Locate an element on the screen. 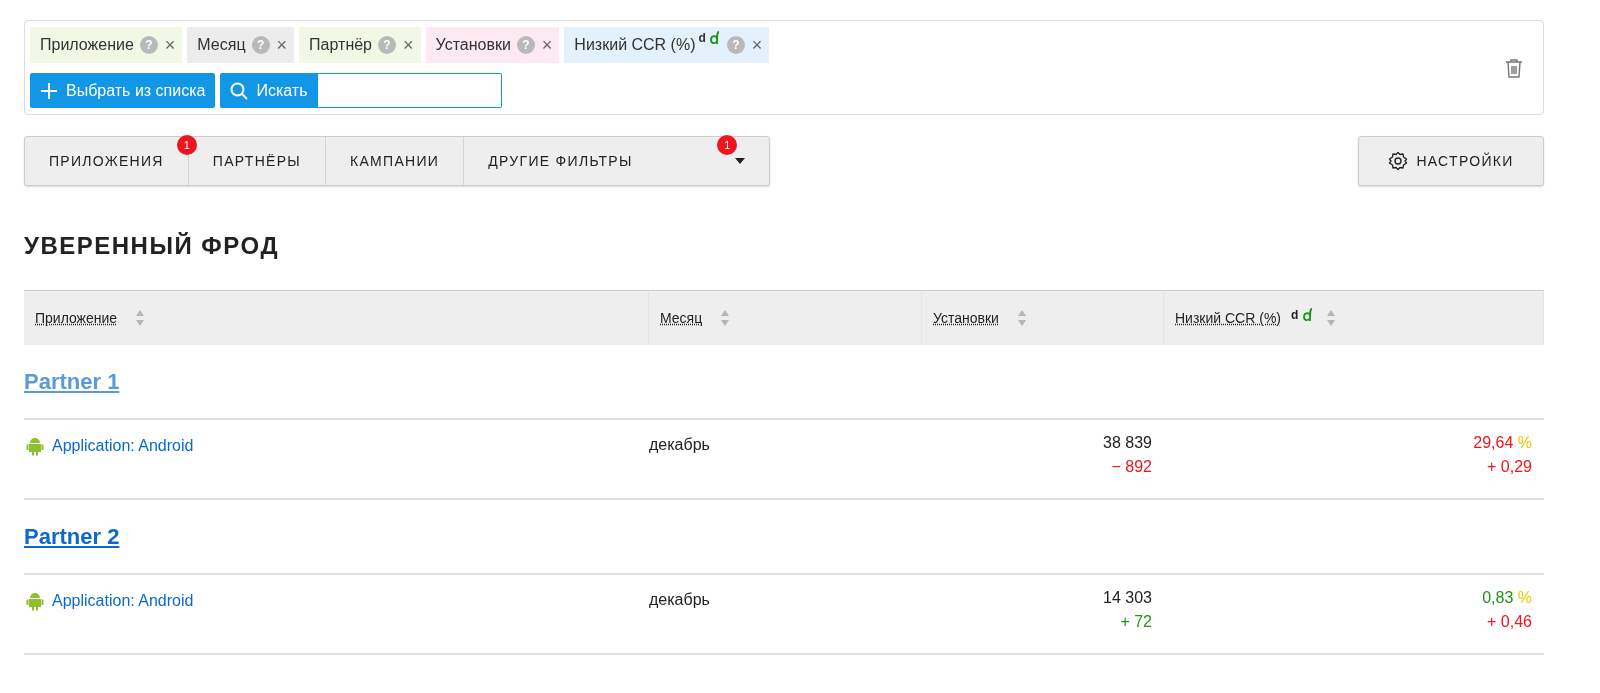 This screenshot has height=693, width=1600. filter-chip: Месяц ? × is located at coordinates (241, 45).